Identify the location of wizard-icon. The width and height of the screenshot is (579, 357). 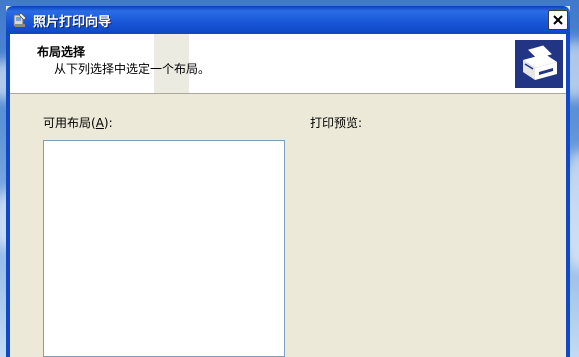
(20, 20).